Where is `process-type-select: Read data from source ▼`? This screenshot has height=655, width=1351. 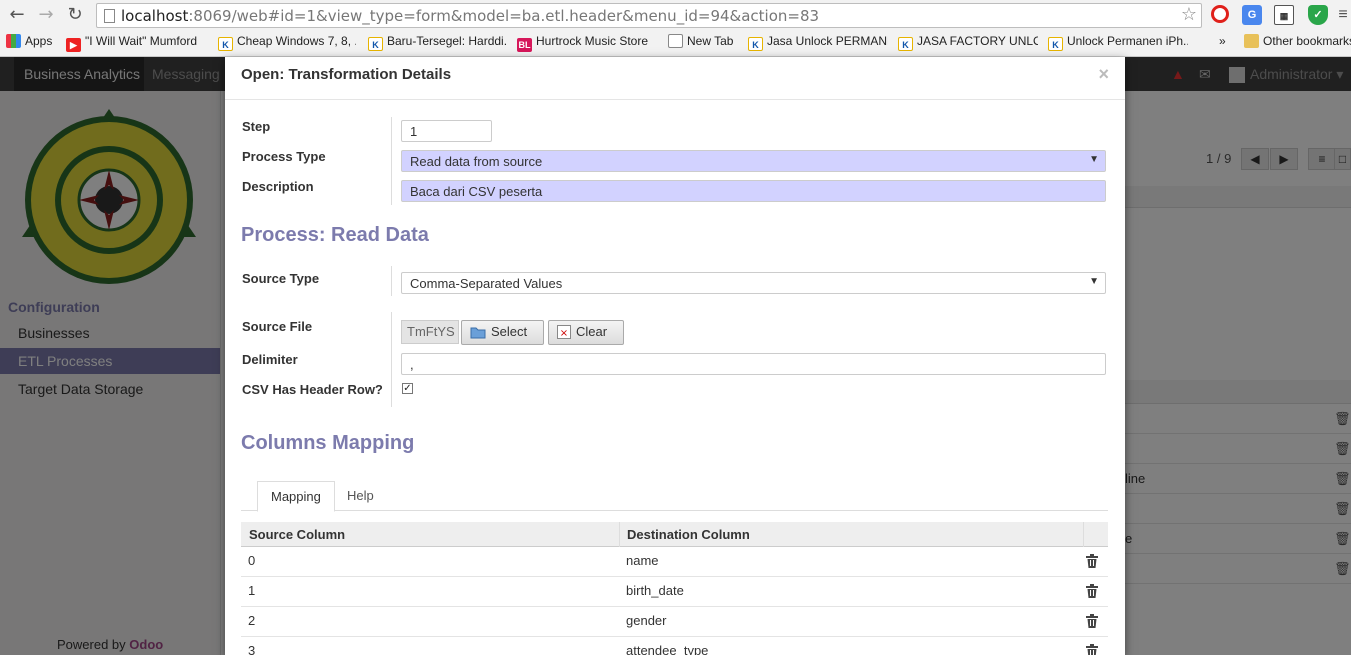 process-type-select: Read data from source ▼ is located at coordinates (753, 161).